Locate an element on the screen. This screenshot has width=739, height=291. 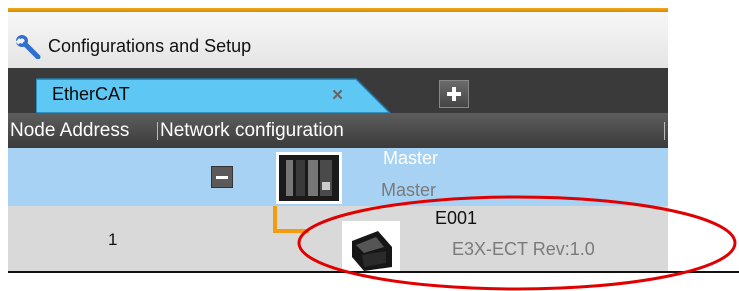
tab-label: EtherCAT is located at coordinates (91, 94).